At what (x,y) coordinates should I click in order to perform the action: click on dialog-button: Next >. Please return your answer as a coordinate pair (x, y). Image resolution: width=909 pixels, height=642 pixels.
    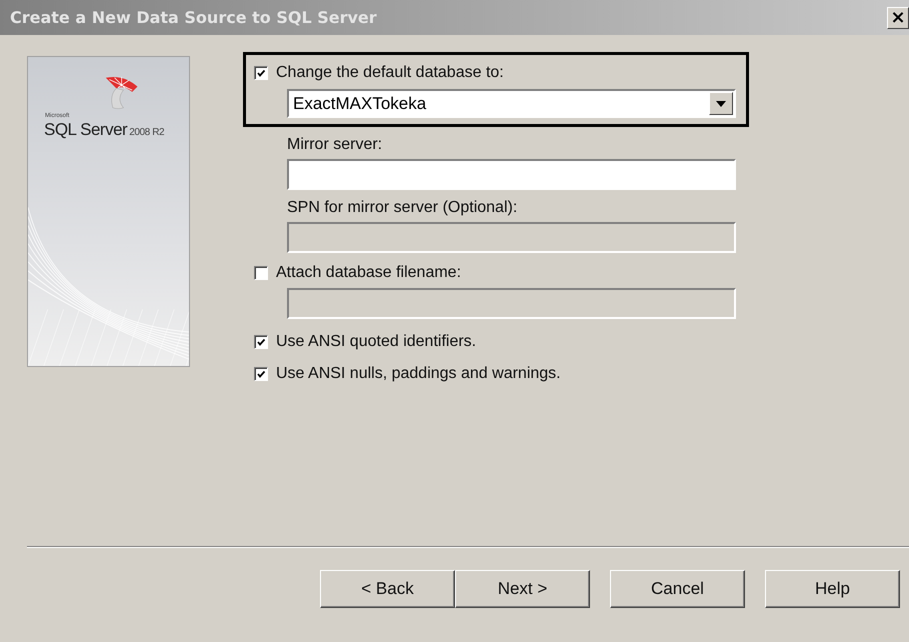
    Looking at the image, I should click on (522, 589).